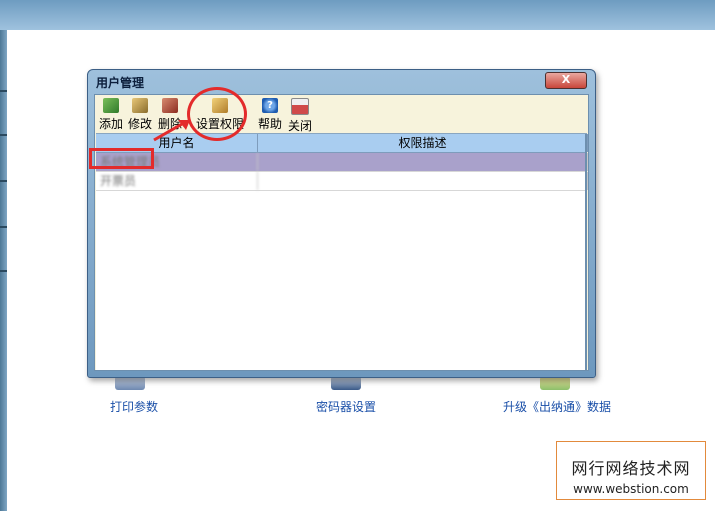 The width and height of the screenshot is (715, 511). What do you see at coordinates (111, 105) in the screenshot?
I see `add-user-icon` at bounding box center [111, 105].